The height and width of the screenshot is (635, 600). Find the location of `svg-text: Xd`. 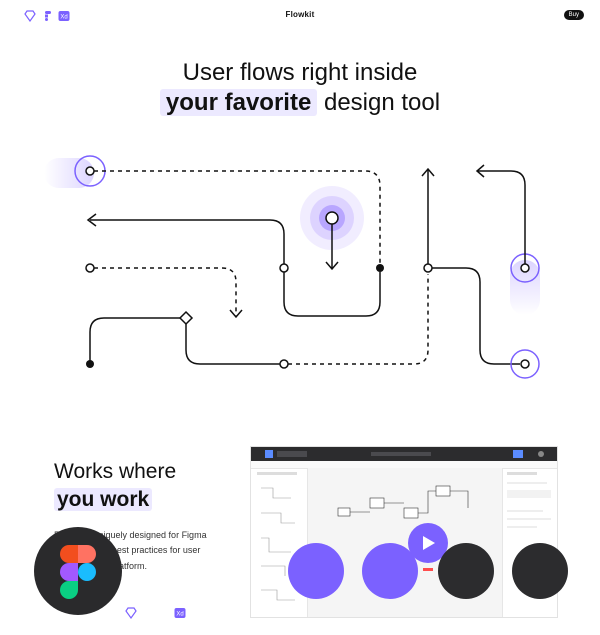

svg-text: Xd is located at coordinates (179, 615).